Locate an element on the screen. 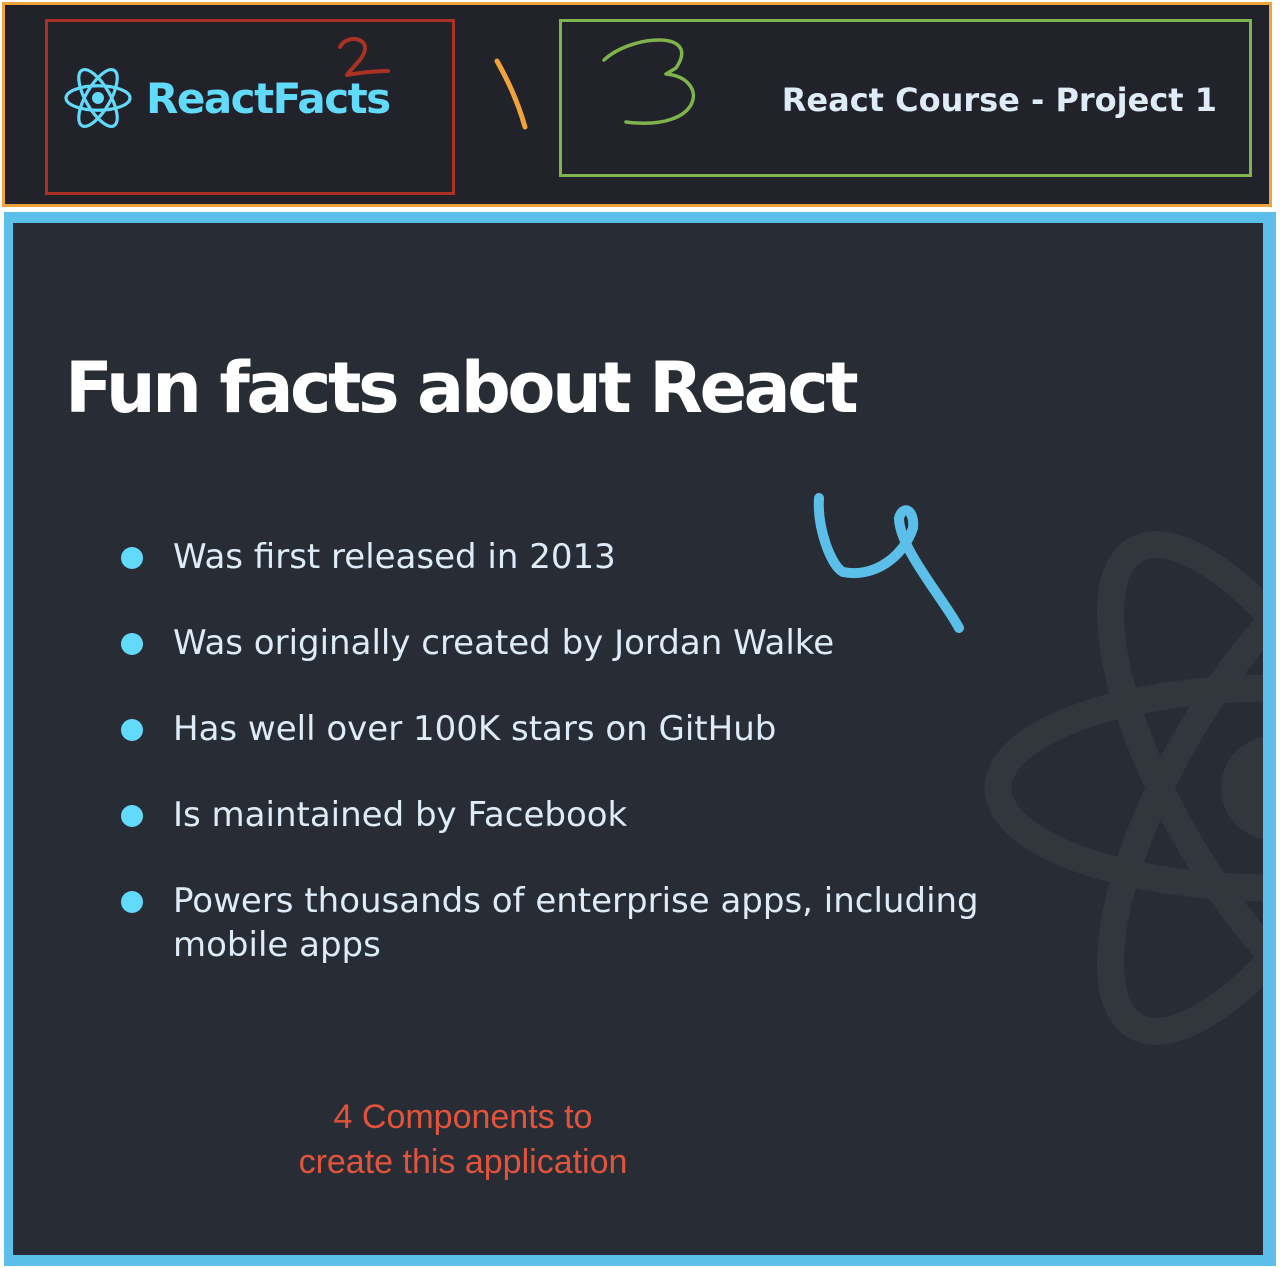 The image size is (1280, 1268). fact-item: Is maintained by Facebook is located at coordinates (581, 815).